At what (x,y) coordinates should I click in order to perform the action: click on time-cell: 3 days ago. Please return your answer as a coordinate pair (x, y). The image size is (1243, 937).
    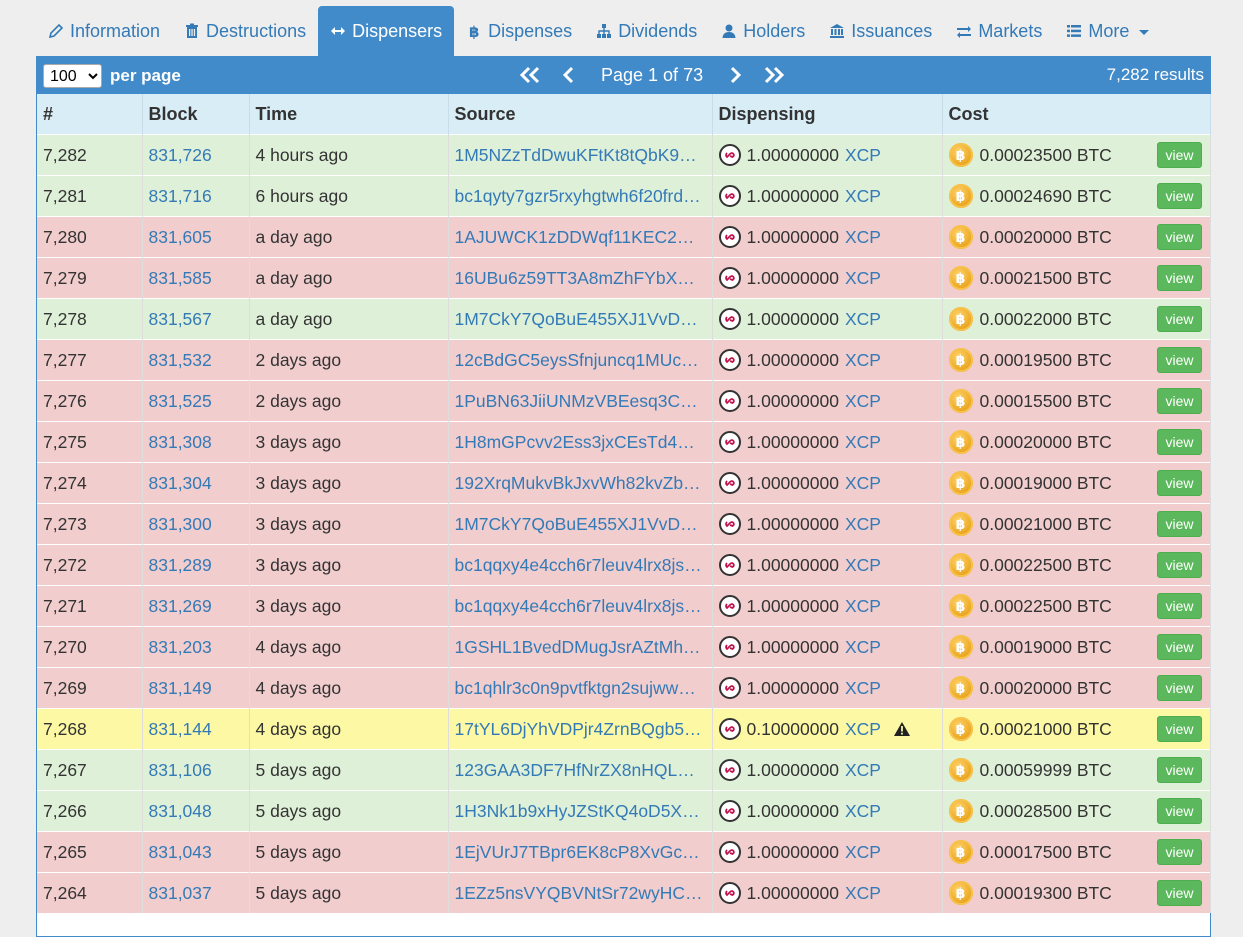
    Looking at the image, I should click on (349, 565).